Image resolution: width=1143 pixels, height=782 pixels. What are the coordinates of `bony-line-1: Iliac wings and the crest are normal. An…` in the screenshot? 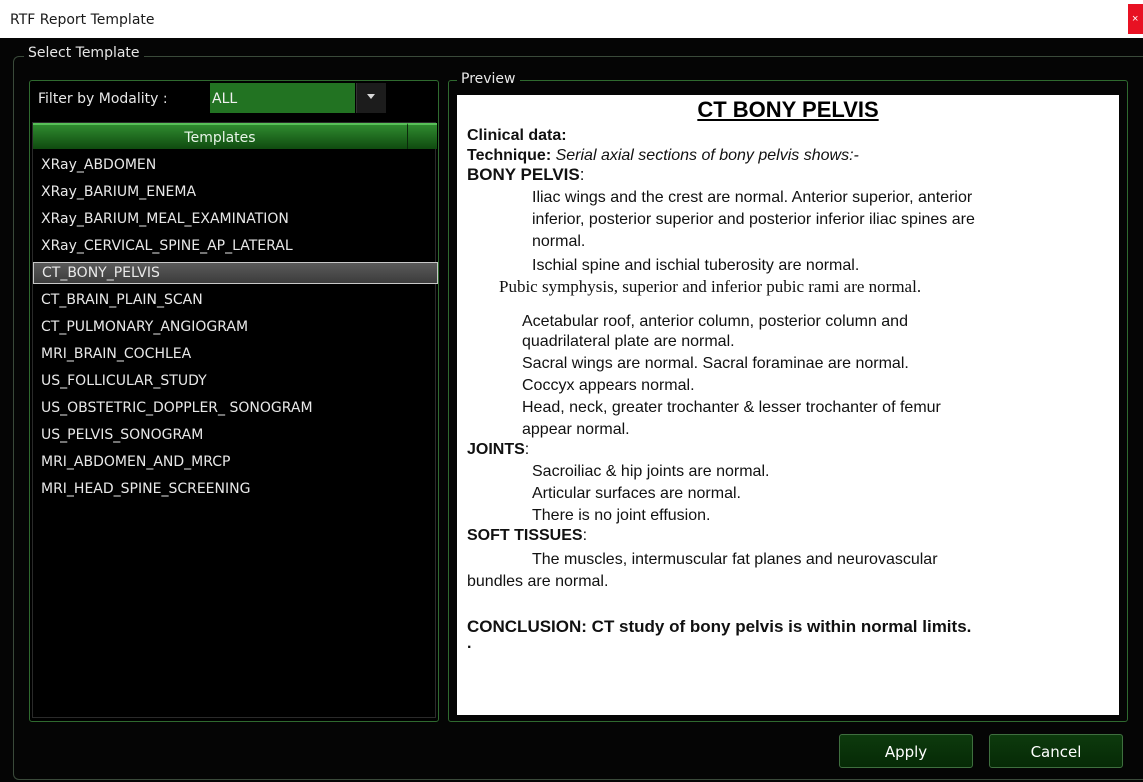 It's located at (752, 197).